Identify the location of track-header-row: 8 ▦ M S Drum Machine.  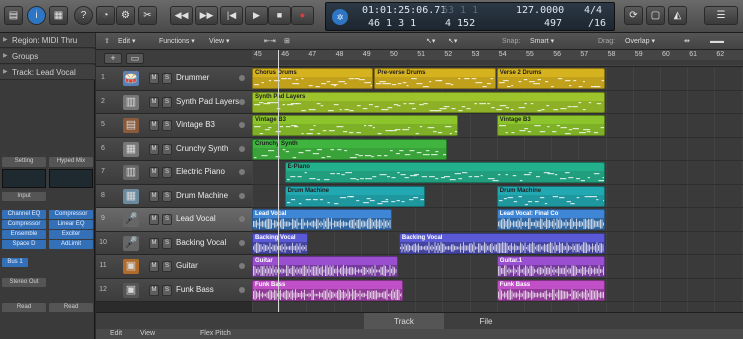
(174, 196).